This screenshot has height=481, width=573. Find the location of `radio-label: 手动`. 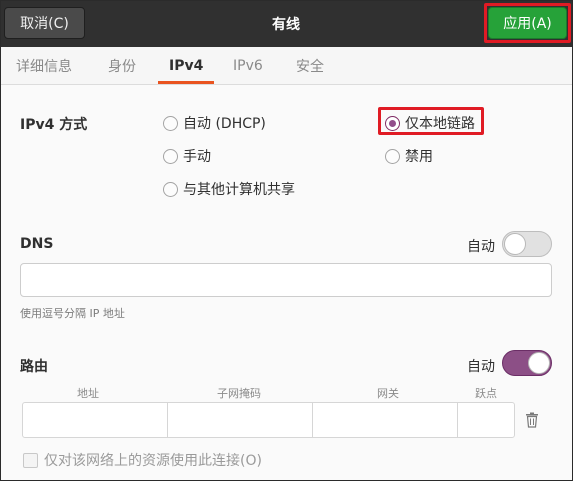

radio-label: 手动 is located at coordinates (197, 157).